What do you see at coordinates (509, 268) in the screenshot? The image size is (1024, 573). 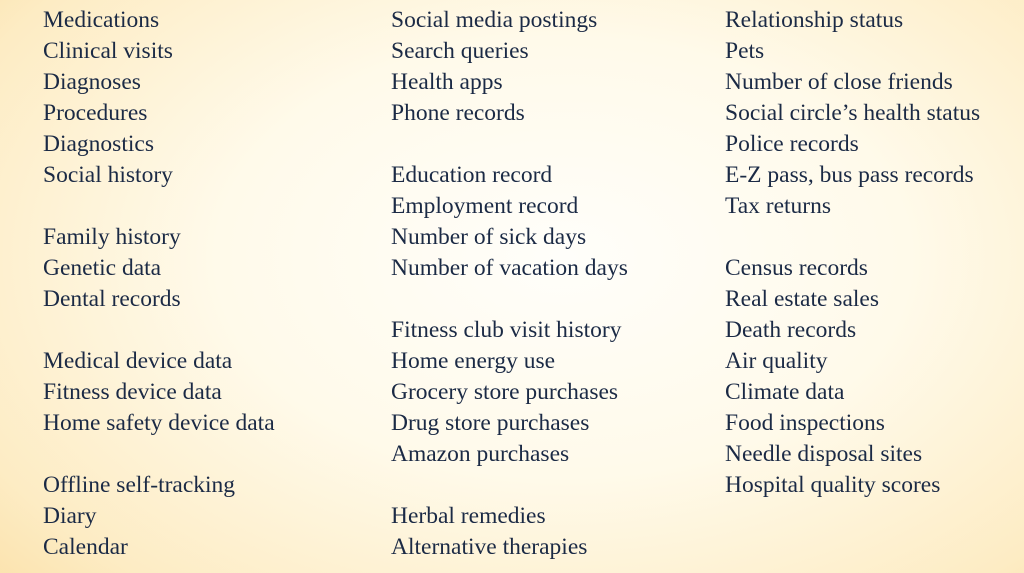 I see `list-item: Number of vacation days` at bounding box center [509, 268].